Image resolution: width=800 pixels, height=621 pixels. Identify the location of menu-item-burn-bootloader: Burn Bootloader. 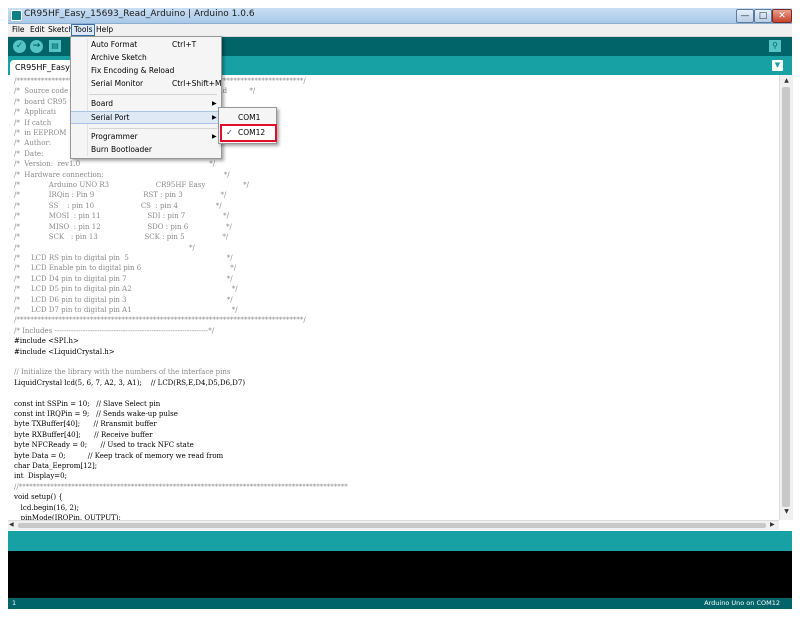
(146, 150).